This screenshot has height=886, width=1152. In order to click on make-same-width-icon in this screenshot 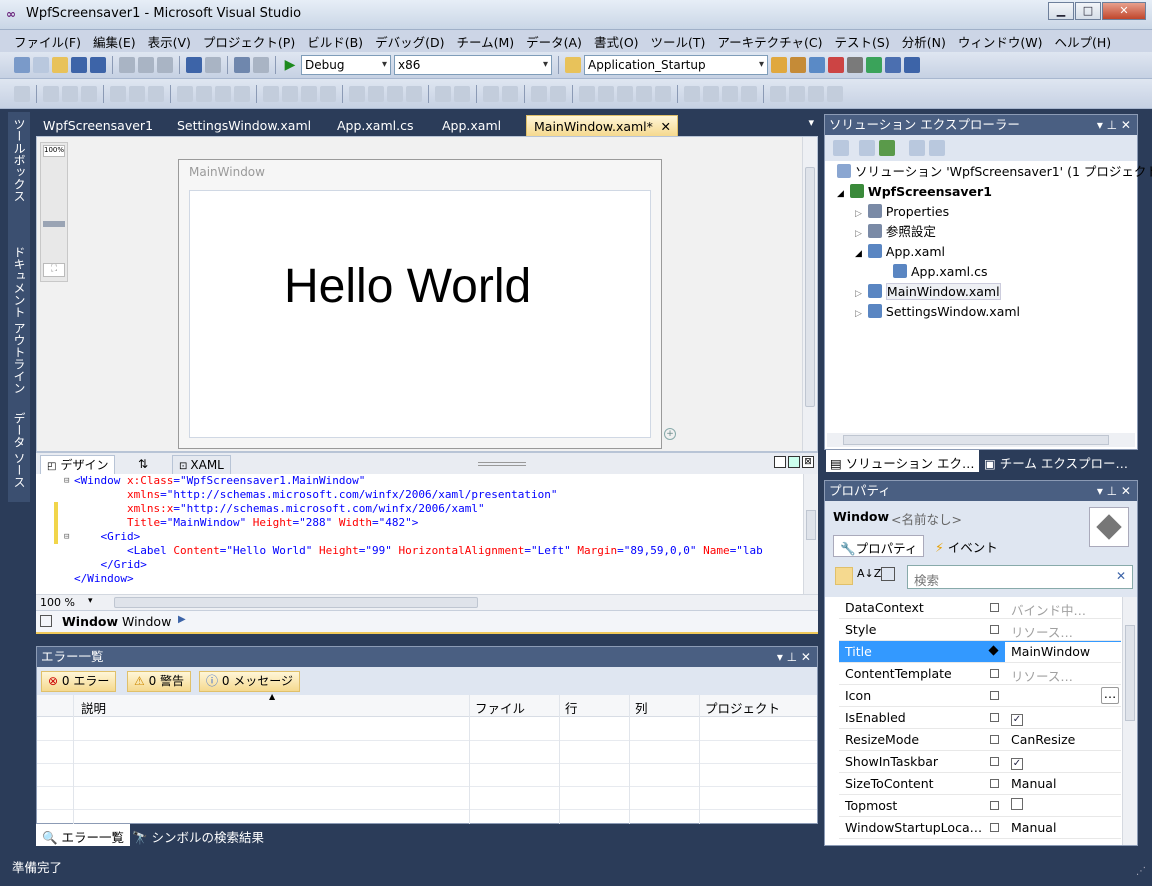, I will do `click(185, 93)`.